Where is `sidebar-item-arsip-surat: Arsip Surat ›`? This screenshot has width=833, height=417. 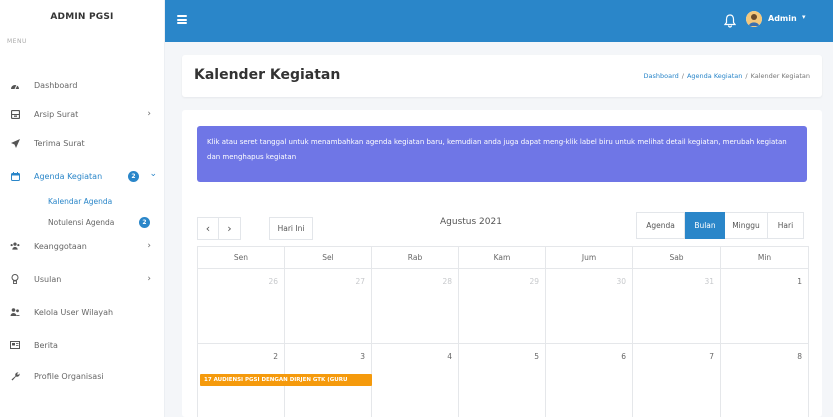 sidebar-item-arsip-surat: Arsip Surat › is located at coordinates (82, 114).